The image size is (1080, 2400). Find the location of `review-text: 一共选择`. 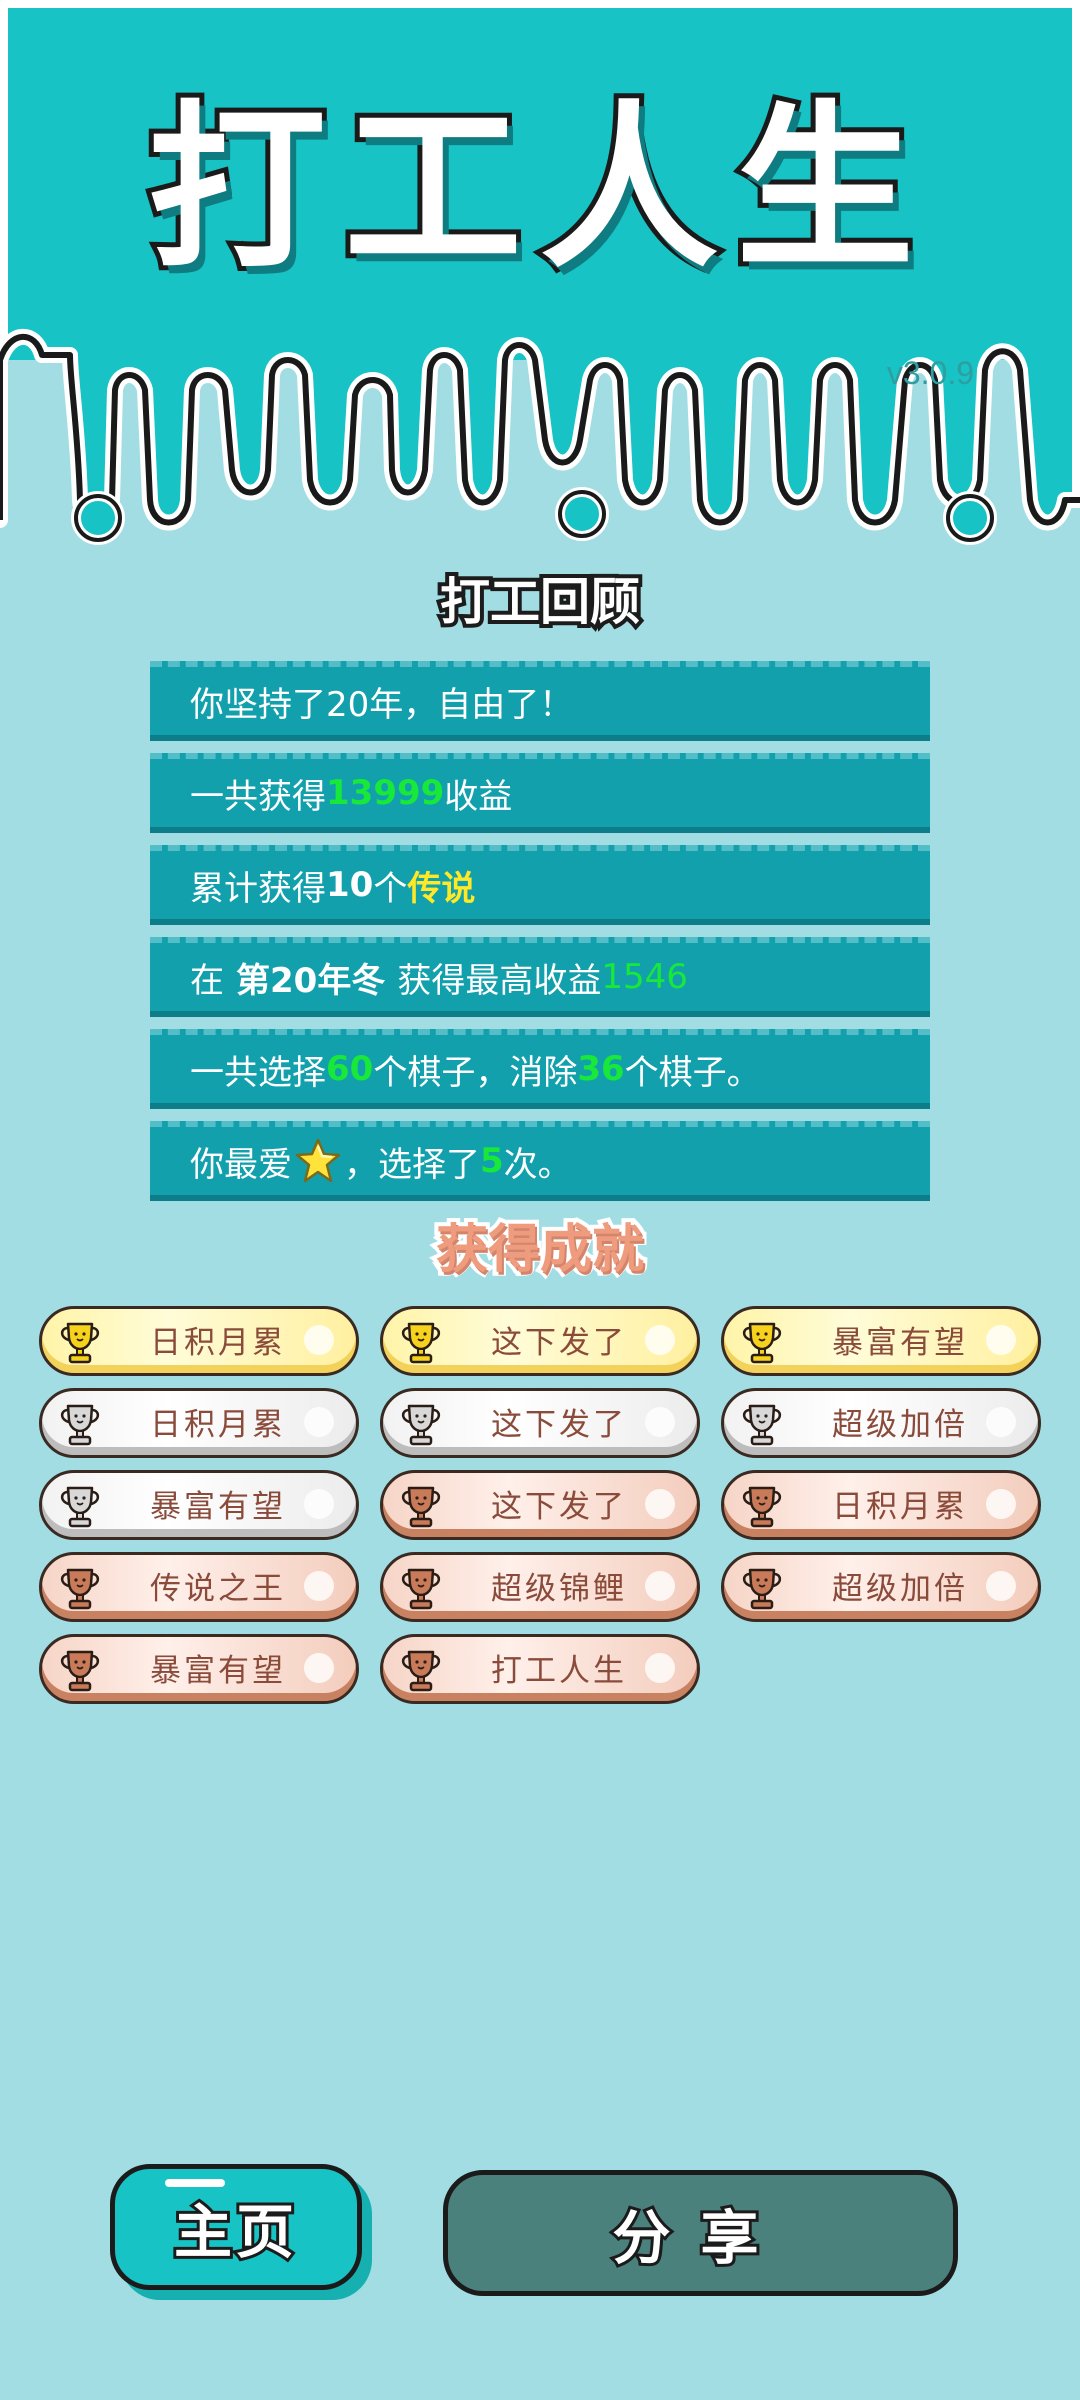

review-text: 一共选择 is located at coordinates (258, 1072).